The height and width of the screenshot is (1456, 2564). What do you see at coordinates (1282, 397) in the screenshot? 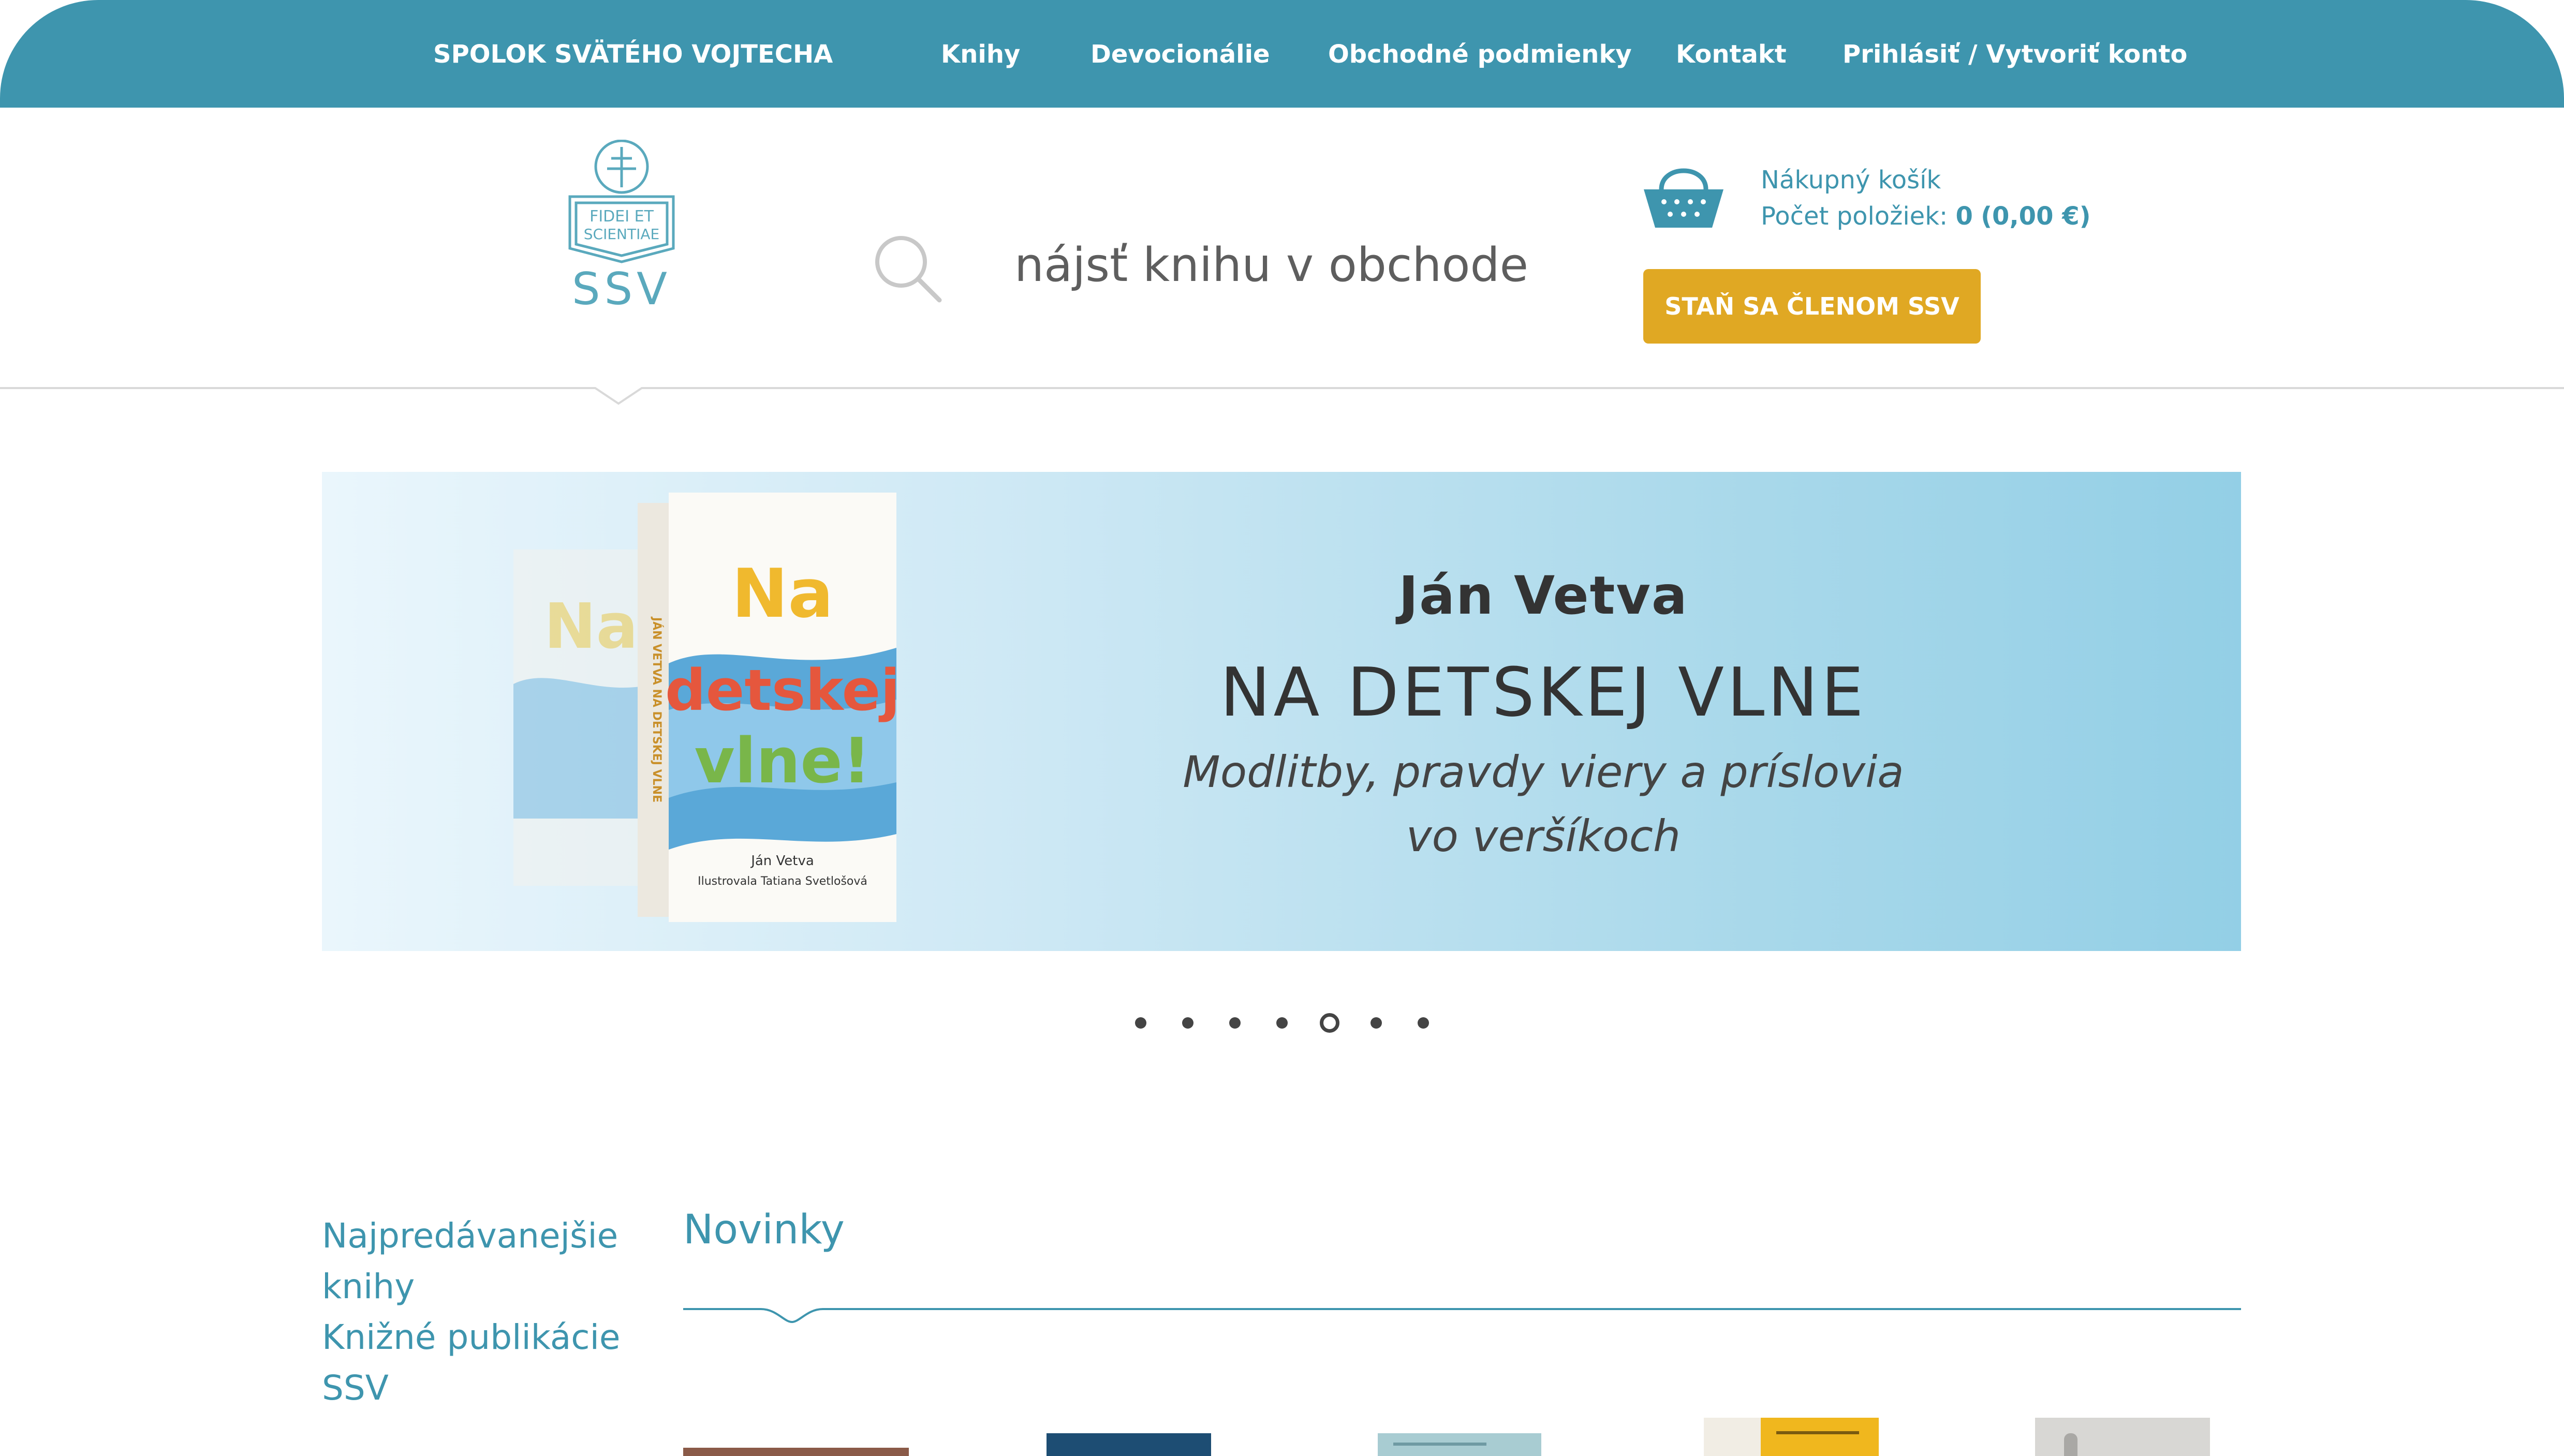
I see `header-divider` at bounding box center [1282, 397].